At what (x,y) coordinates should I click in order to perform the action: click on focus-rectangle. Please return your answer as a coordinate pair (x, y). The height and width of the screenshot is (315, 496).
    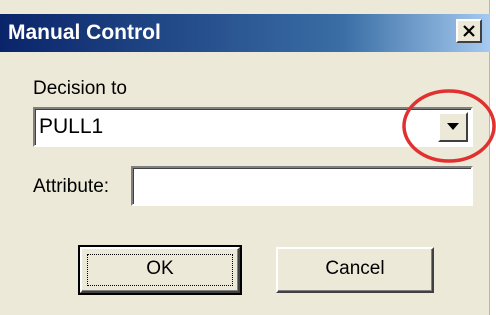
    Looking at the image, I should click on (160, 270).